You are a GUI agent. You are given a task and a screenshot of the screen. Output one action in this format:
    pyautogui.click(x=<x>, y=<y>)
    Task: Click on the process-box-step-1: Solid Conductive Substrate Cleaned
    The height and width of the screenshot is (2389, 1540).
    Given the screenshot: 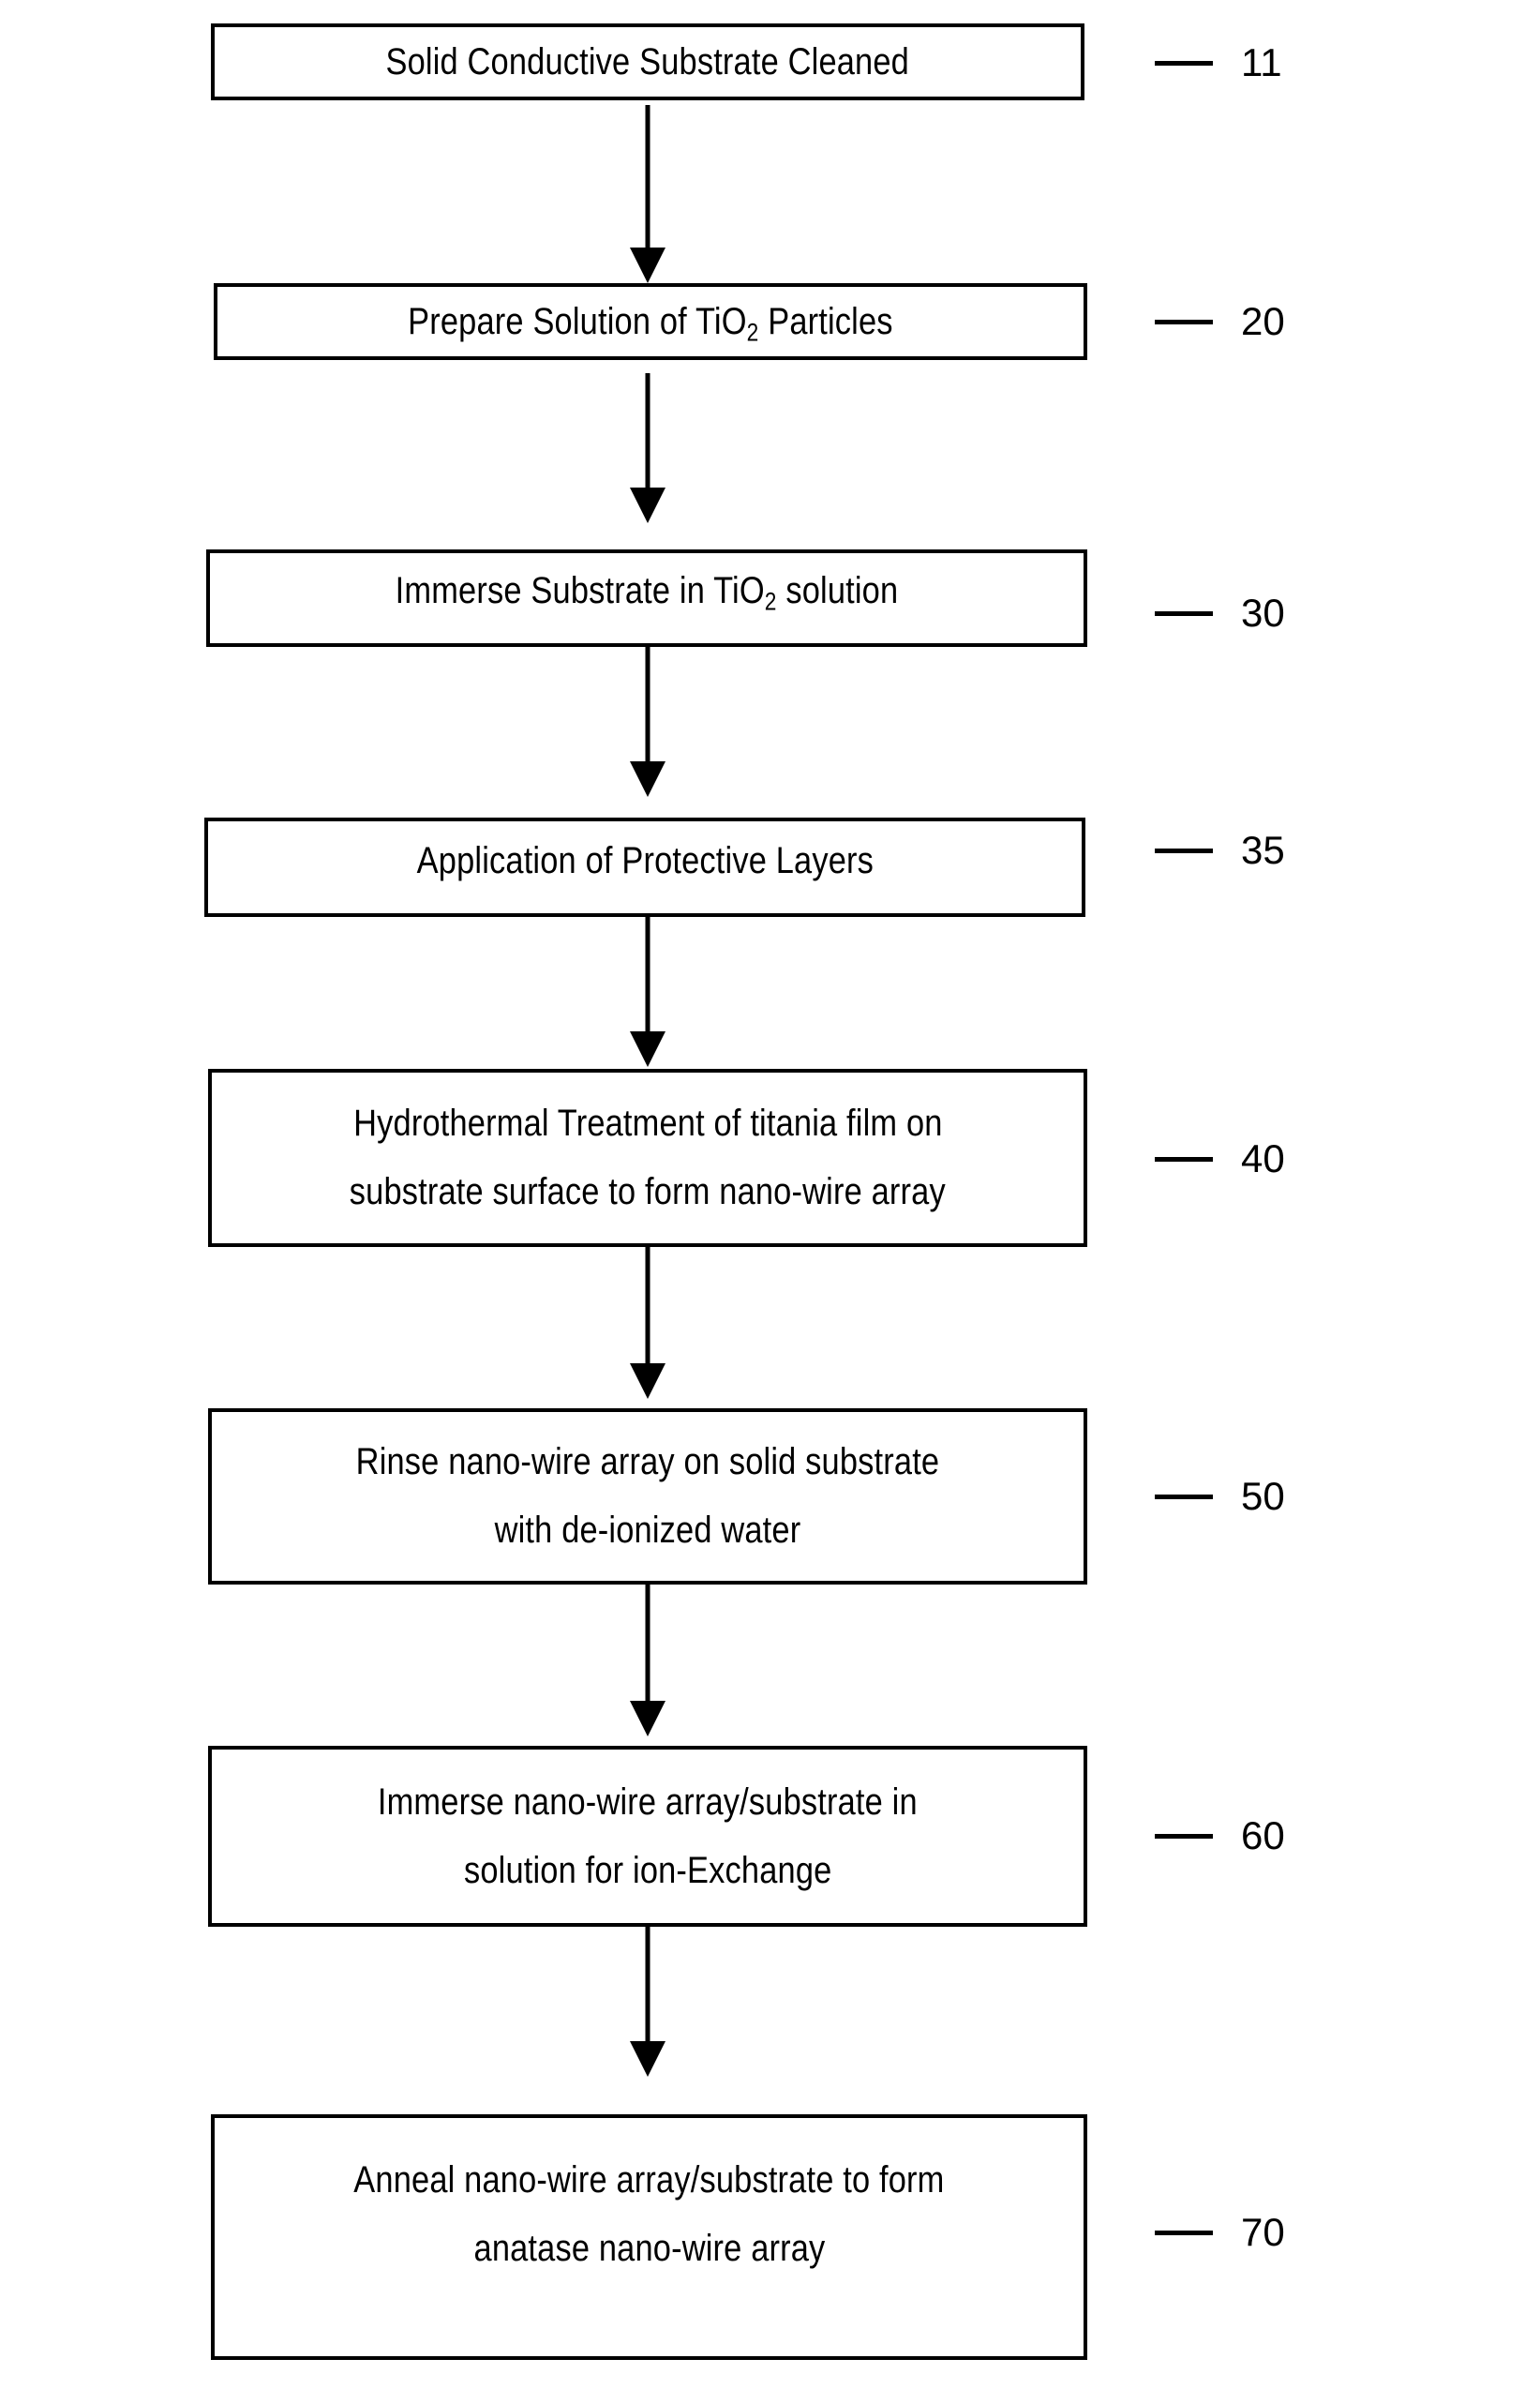 What is the action you would take?
    pyautogui.click(x=647, y=61)
    